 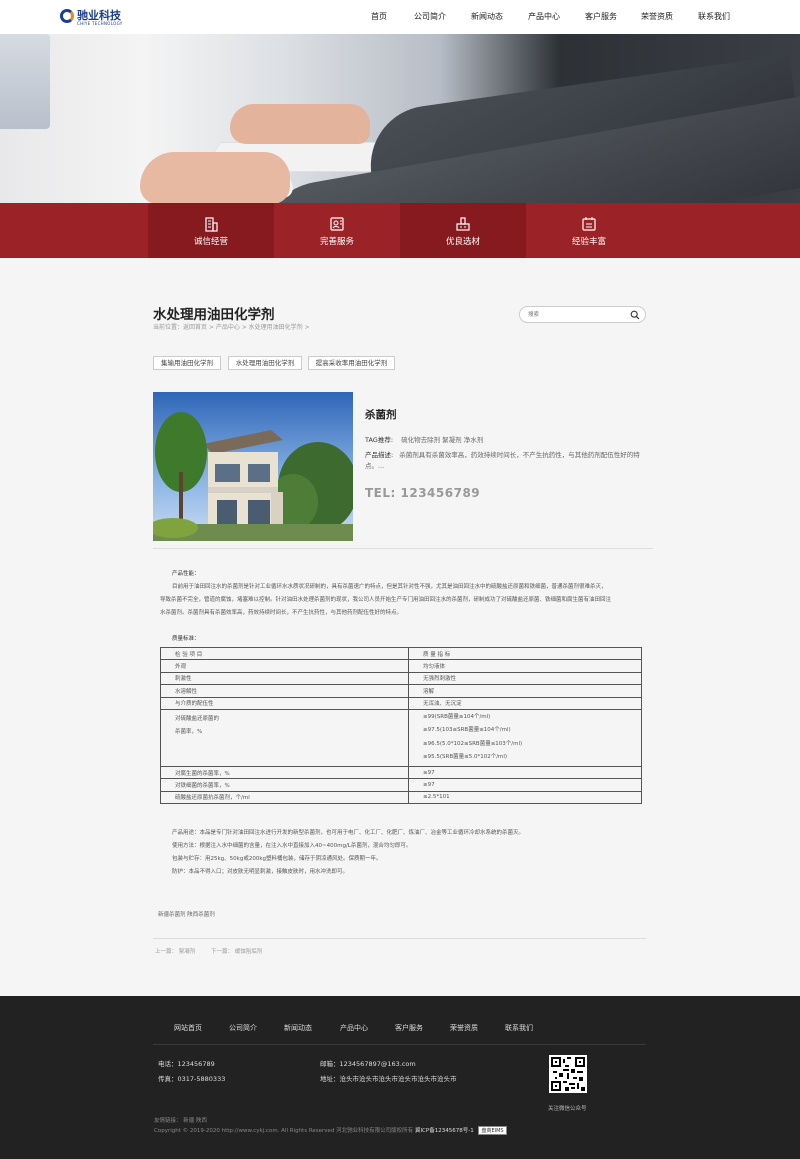 What do you see at coordinates (379, 16) in the screenshot?
I see `nav-home: 首页` at bounding box center [379, 16].